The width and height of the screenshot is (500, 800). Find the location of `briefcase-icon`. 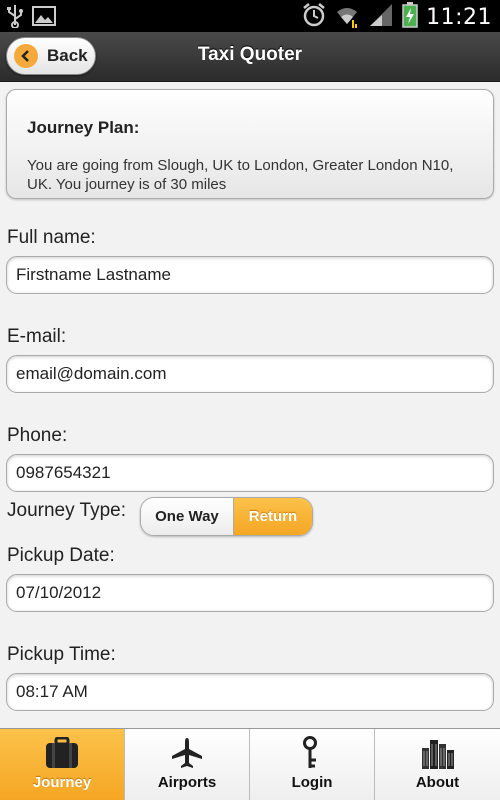

briefcase-icon is located at coordinates (62, 753).